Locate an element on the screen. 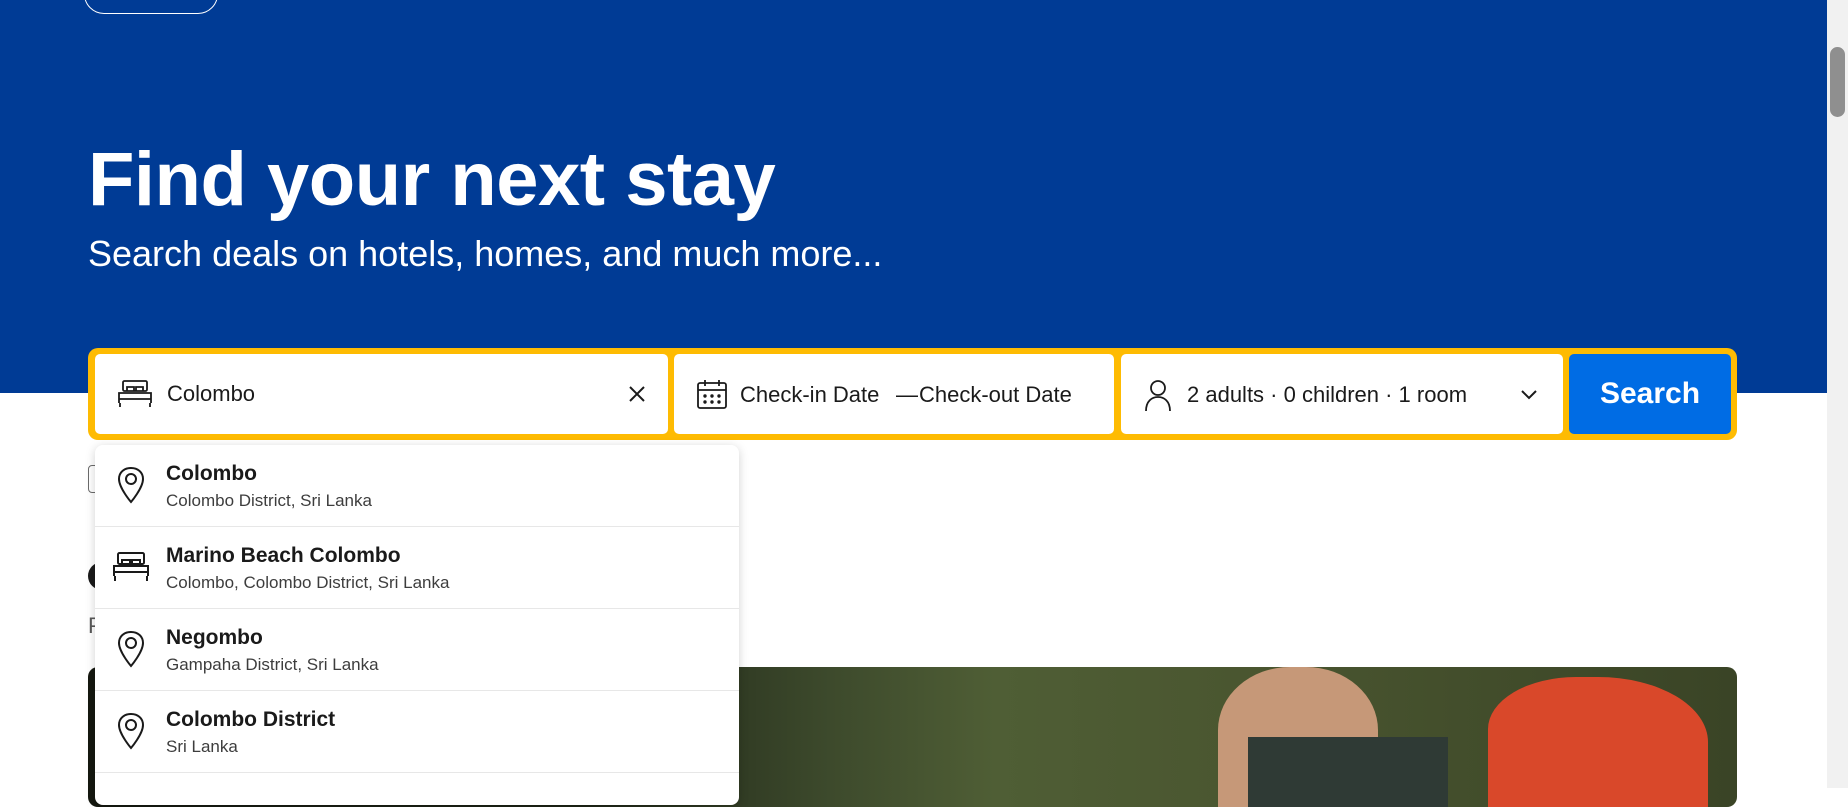  person-icon is located at coordinates (1158, 395).